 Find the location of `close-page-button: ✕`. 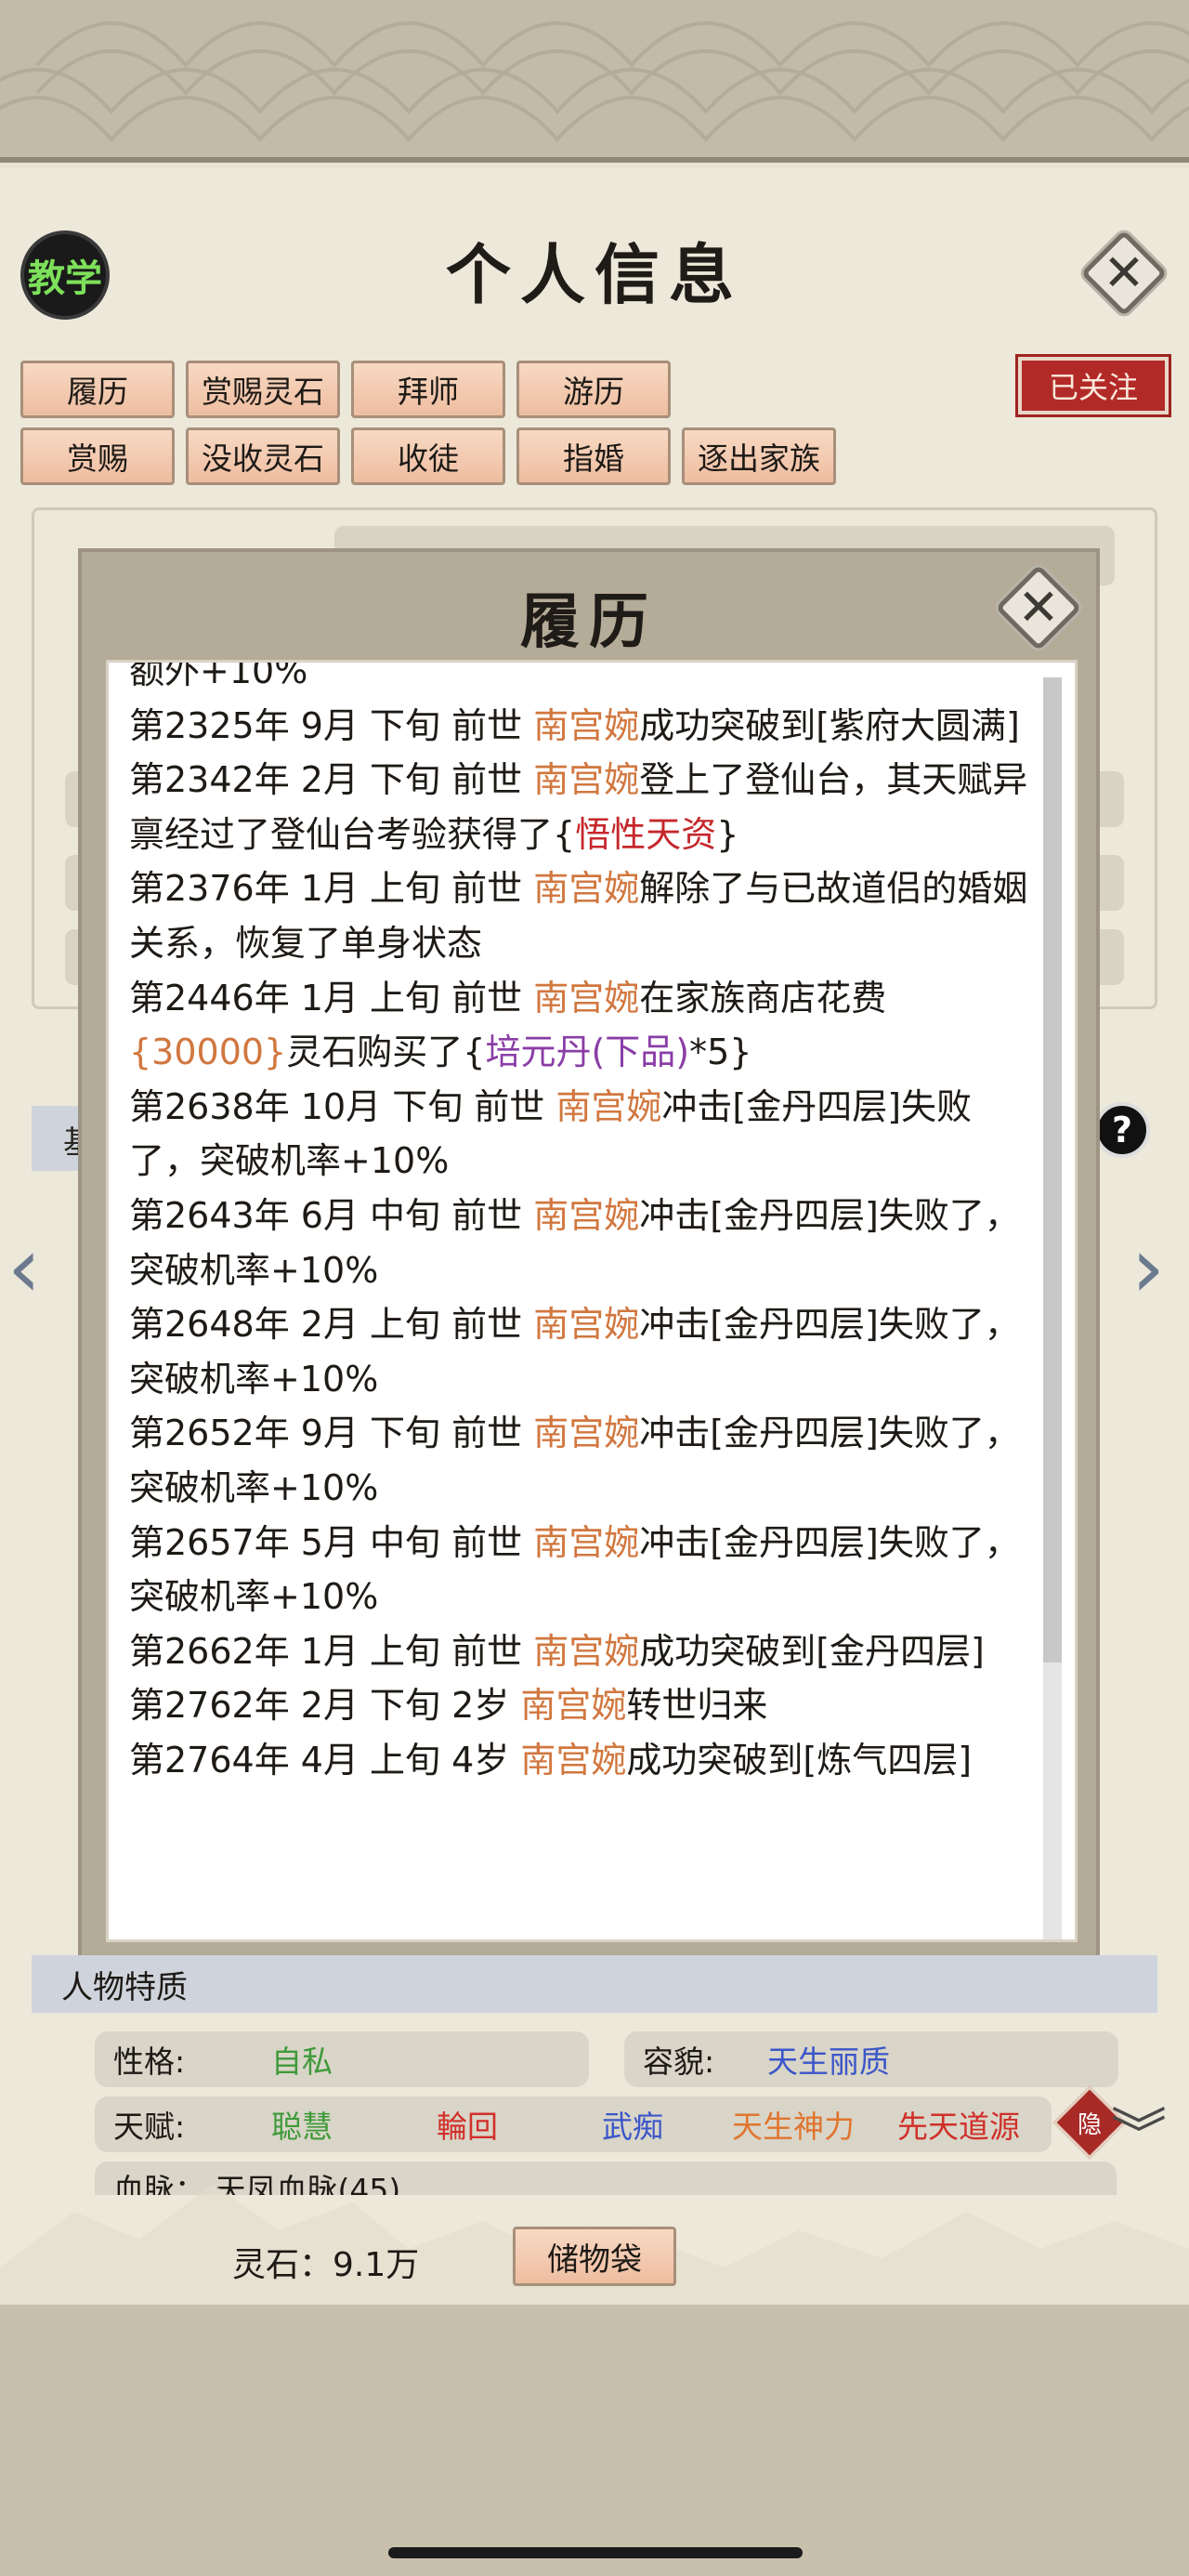

close-page-button: ✕ is located at coordinates (1124, 273).